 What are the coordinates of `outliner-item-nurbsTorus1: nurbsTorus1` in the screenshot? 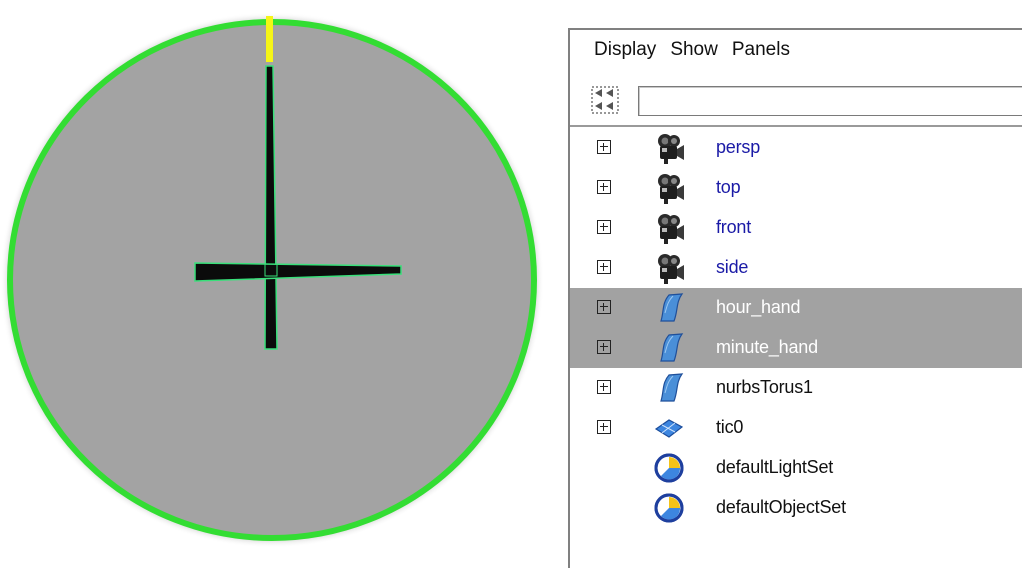 It's located at (796, 388).